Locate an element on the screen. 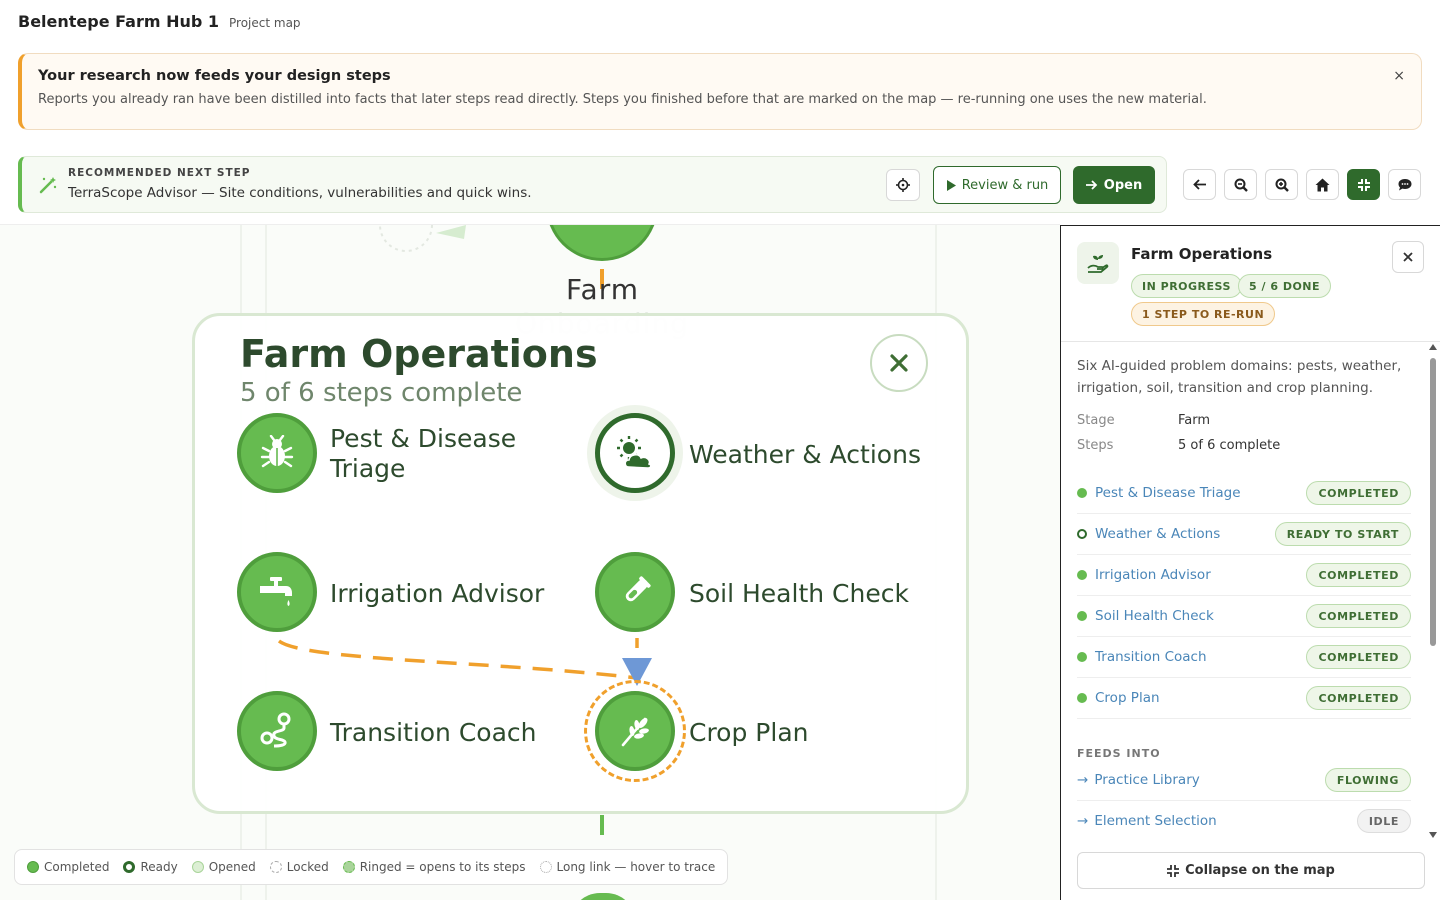 This screenshot has height=900, width=1440. weather-icon is located at coordinates (634, 452).